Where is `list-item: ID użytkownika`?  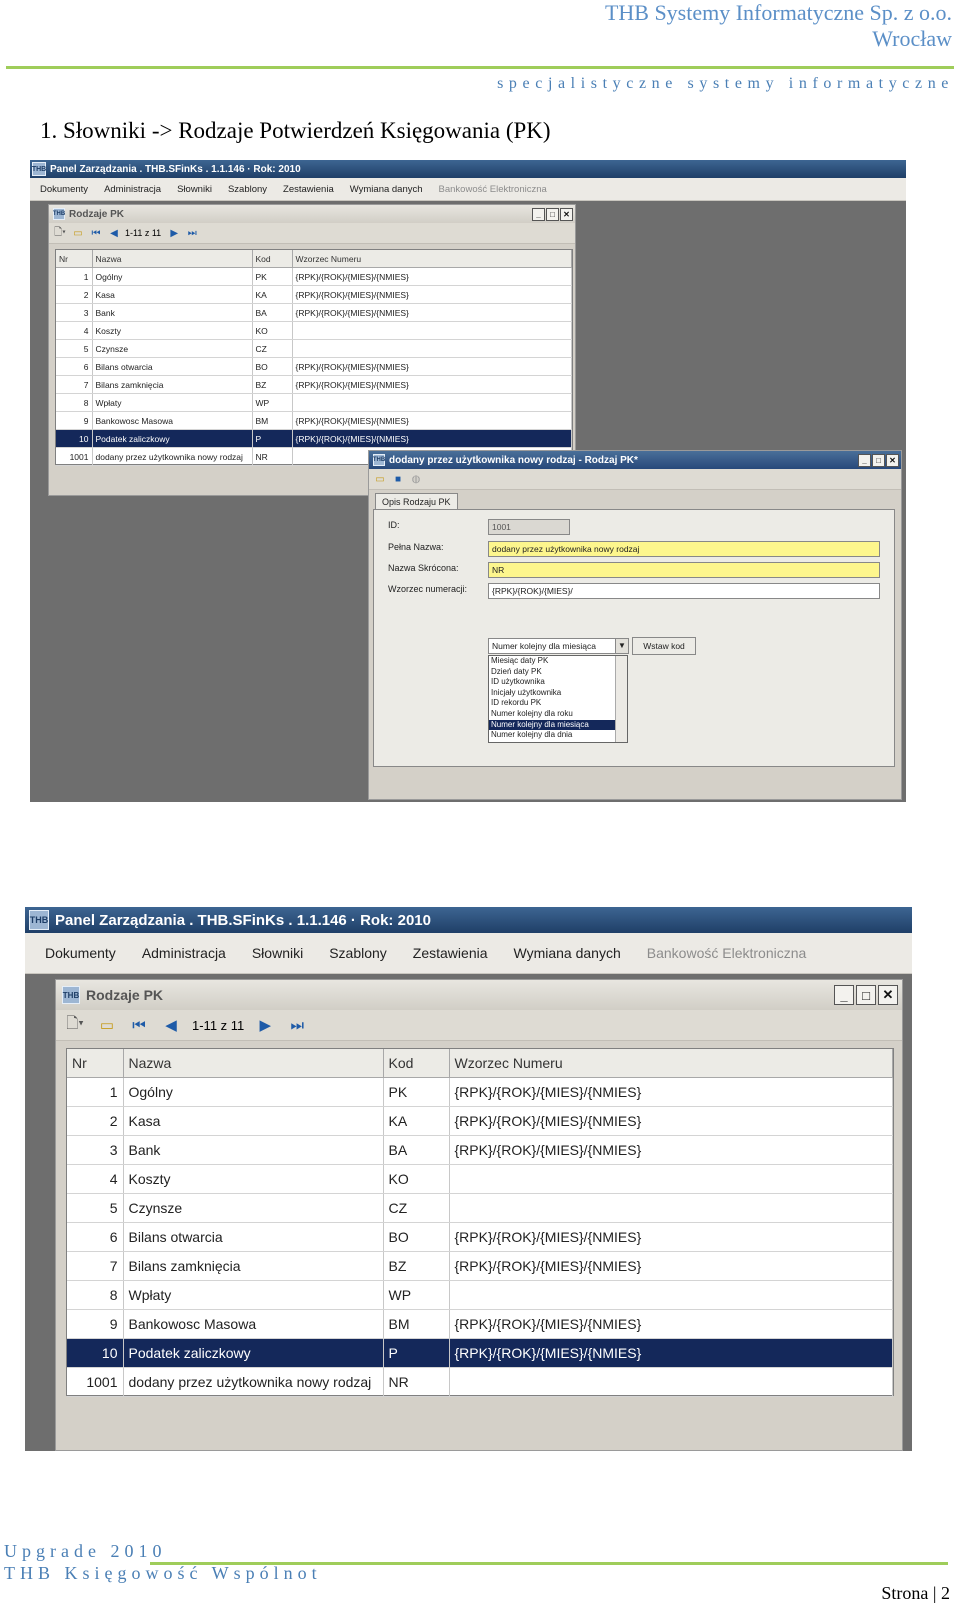
list-item: ID użytkownika is located at coordinates (552, 682).